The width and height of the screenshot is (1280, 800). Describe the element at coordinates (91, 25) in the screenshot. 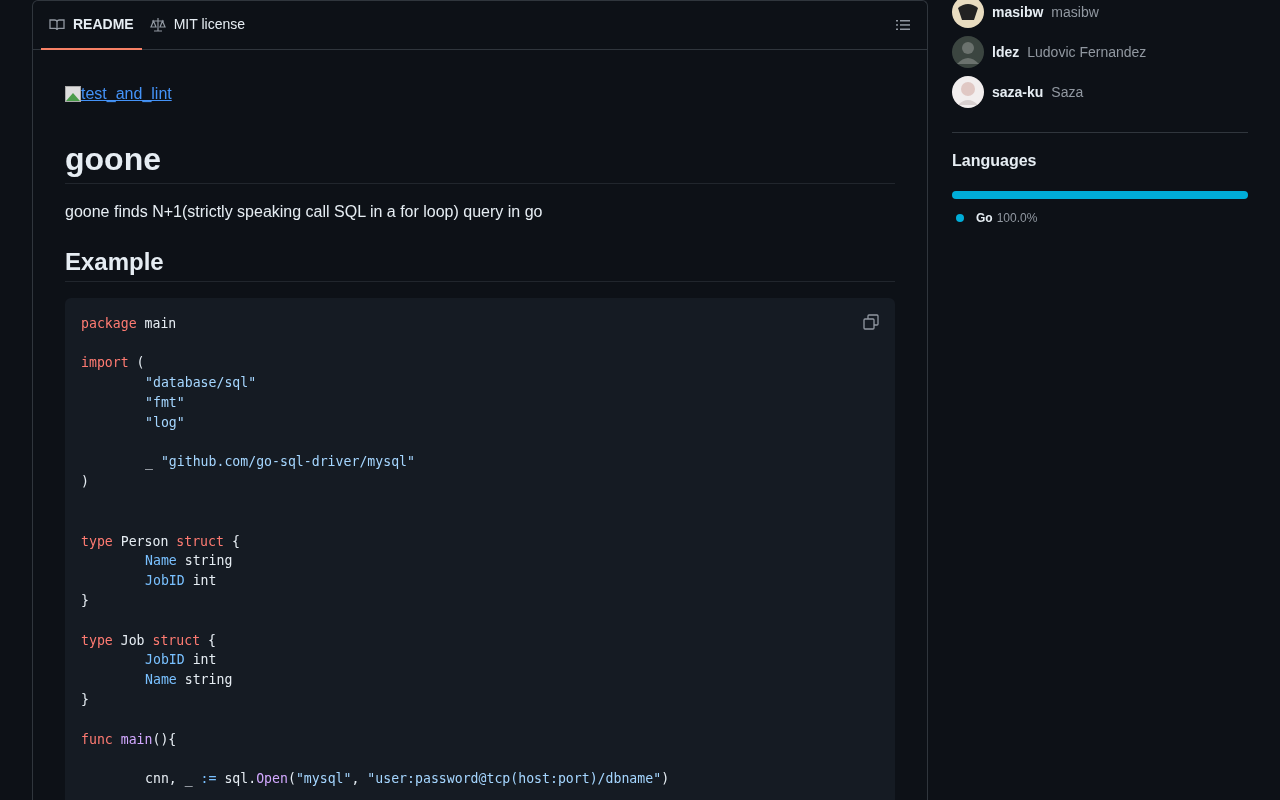

I see `tab: README` at that location.